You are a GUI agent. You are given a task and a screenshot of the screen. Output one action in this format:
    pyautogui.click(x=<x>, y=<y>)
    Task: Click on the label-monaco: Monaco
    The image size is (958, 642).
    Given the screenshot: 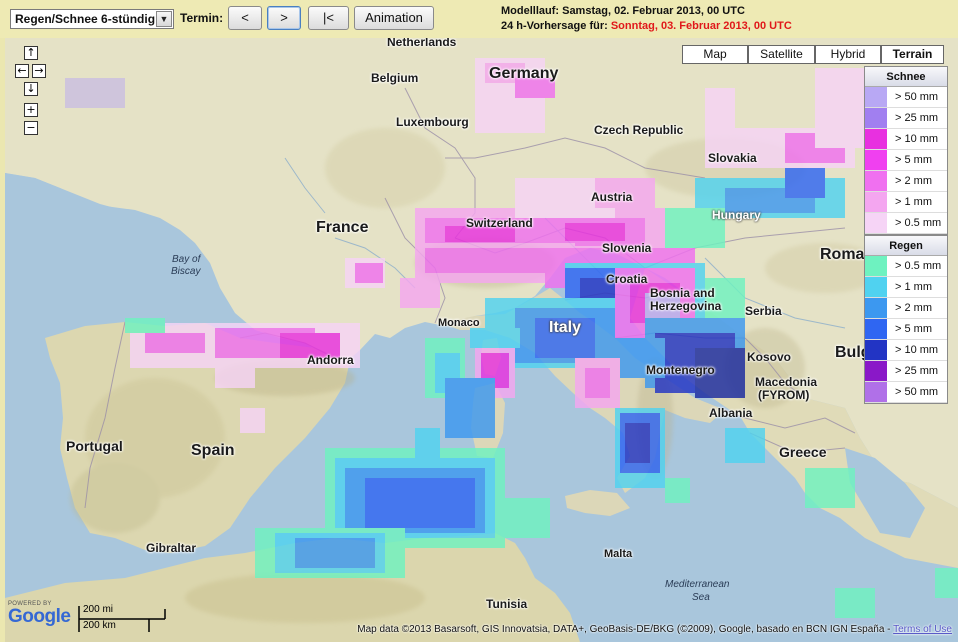 What is the action you would take?
    pyautogui.click(x=459, y=323)
    